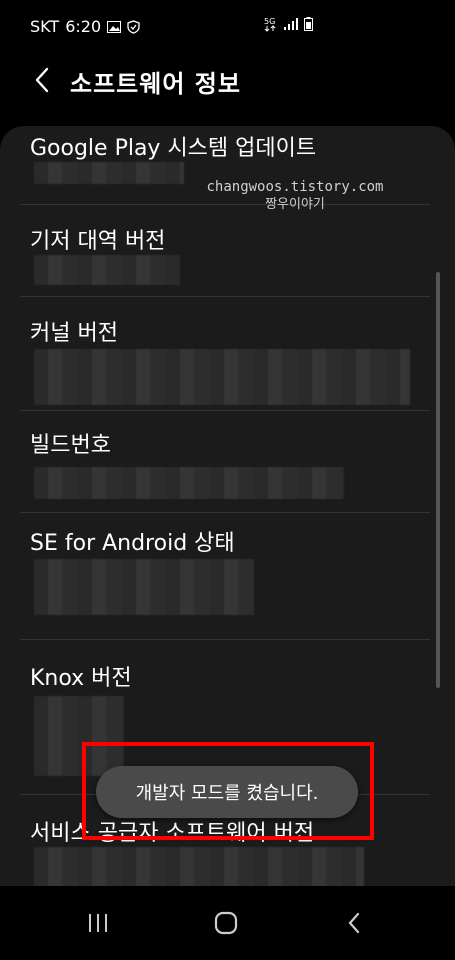 Image resolution: width=455 pixels, height=960 pixels. Describe the element at coordinates (295, 187) in the screenshot. I see `watermark-site: changwoos.tistory.com` at that location.